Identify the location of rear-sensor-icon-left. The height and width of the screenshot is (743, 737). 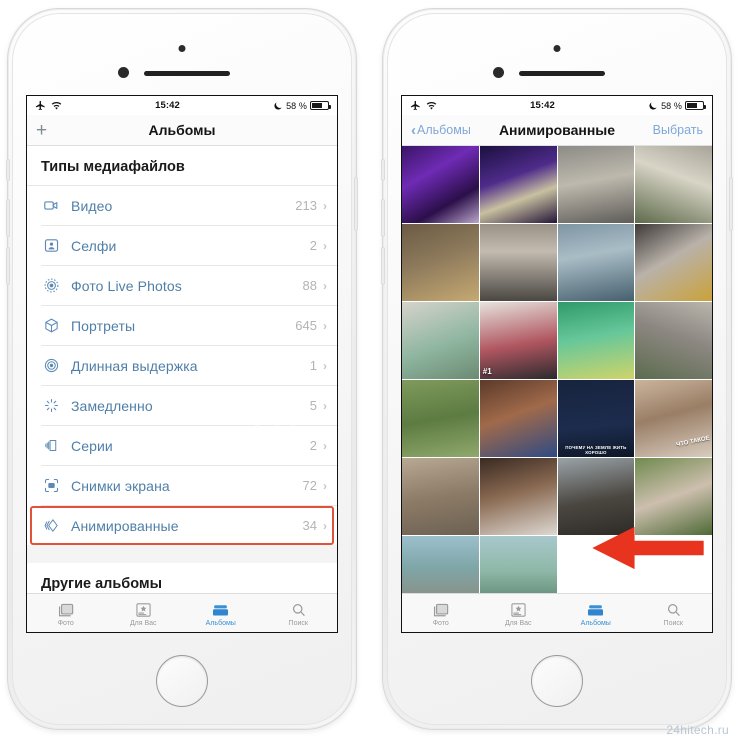
(182, 48).